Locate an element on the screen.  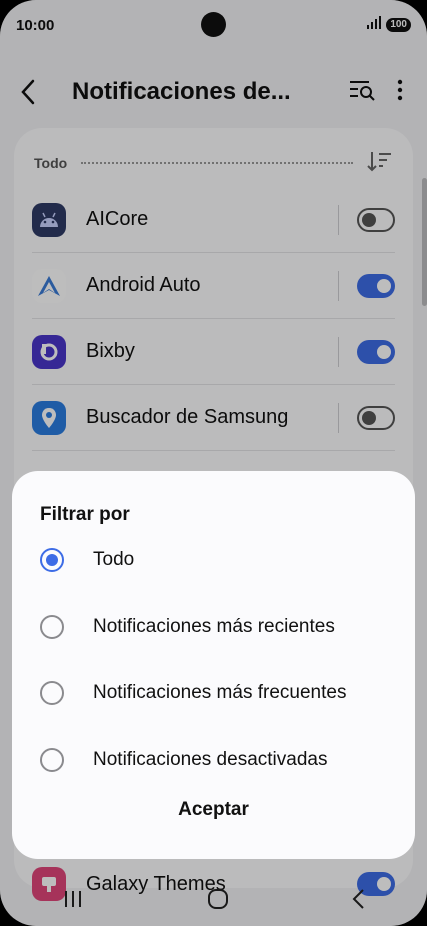
accept-button: Aceptar is located at coordinates (213, 810).